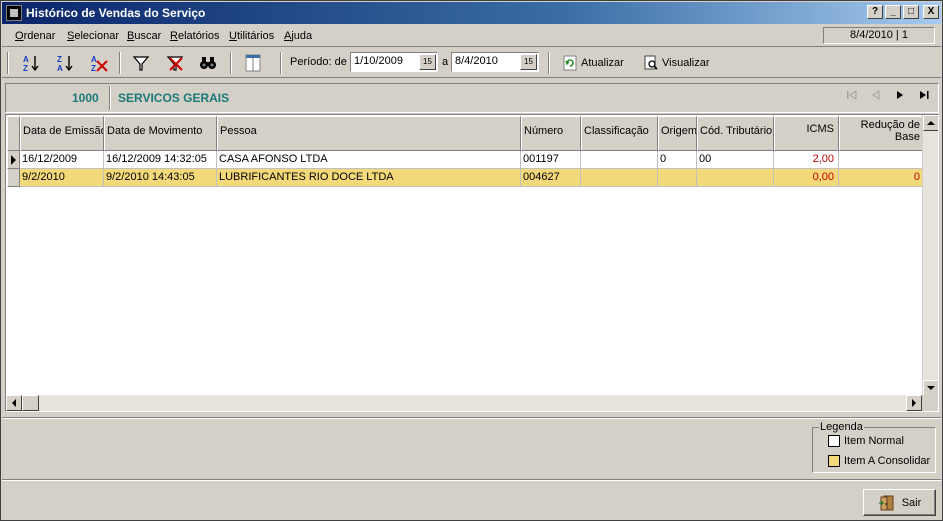 Image resolution: width=943 pixels, height=521 pixels. What do you see at coordinates (924, 95) in the screenshot?
I see `last-record-icon` at bounding box center [924, 95].